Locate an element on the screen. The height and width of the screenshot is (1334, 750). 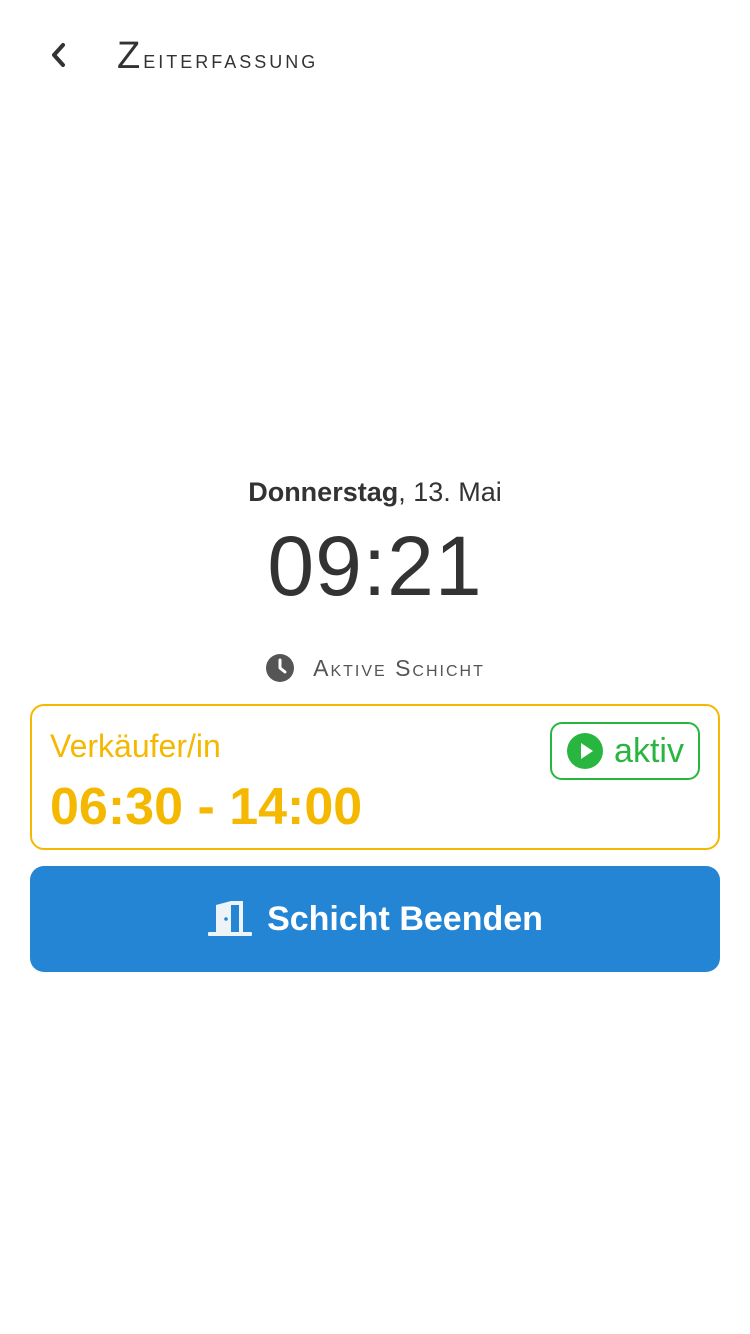
shift-card: Verkäufer/in 06:30 - 14:00 aktiv is located at coordinates (375, 777).